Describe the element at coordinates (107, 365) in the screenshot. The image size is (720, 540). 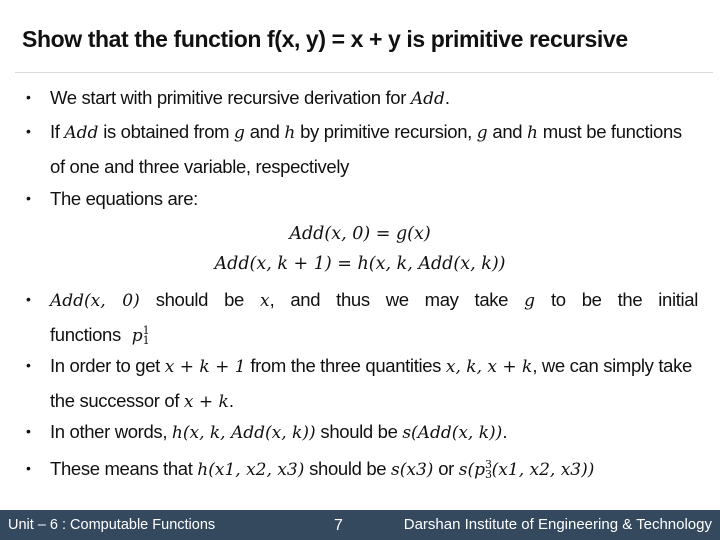
I see `text-run: In order to get` at that location.